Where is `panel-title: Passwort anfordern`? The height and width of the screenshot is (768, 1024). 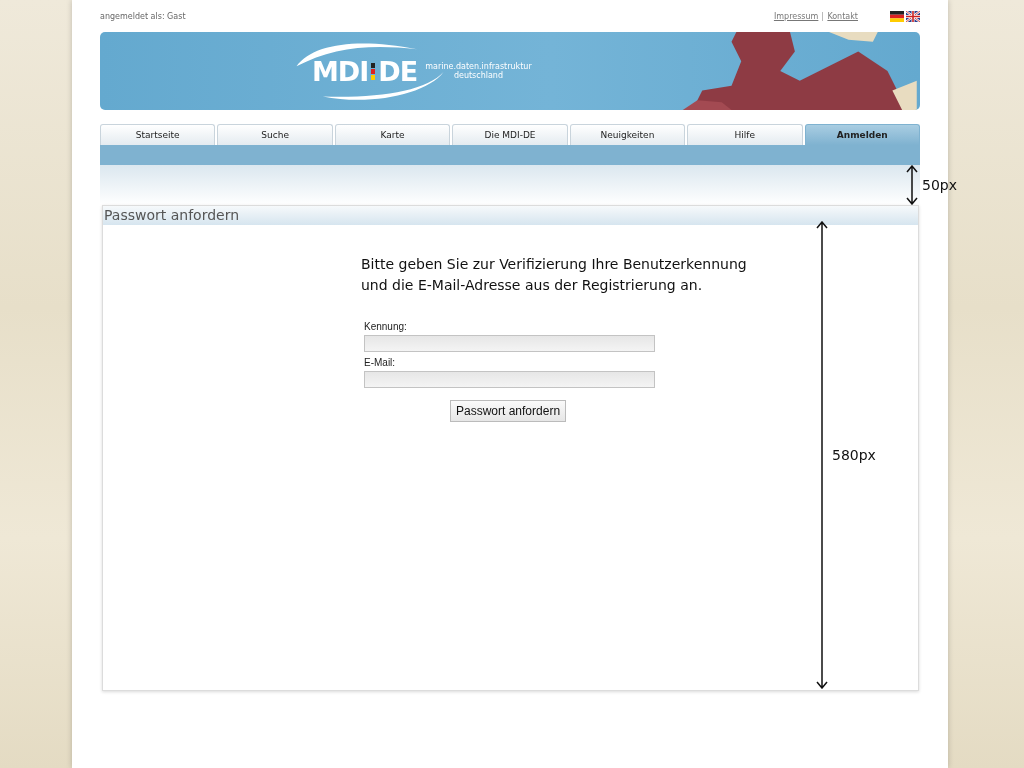
panel-title: Passwort anfordern is located at coordinates (510, 215).